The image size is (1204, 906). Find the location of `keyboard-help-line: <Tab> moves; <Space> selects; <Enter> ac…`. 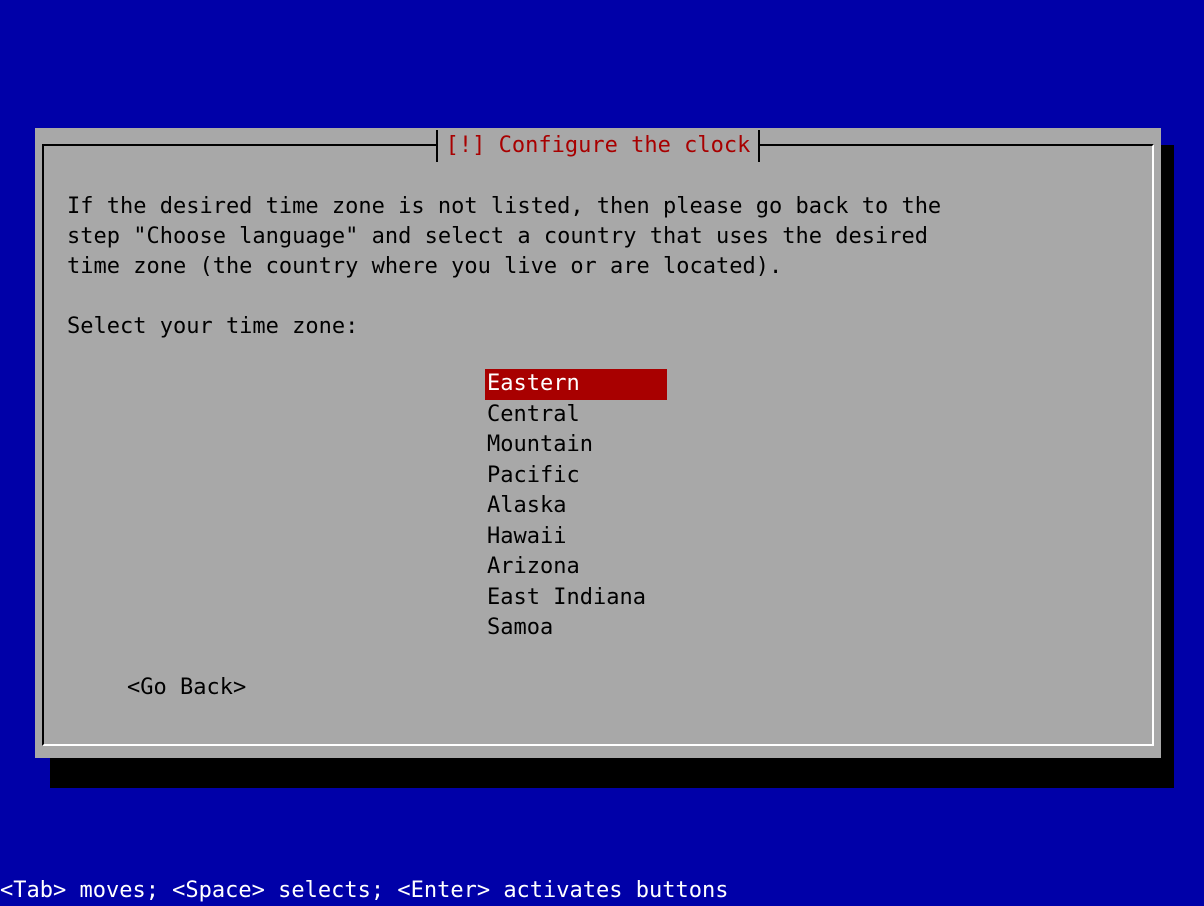

keyboard-help-line: <Tab> moves; <Space> selects; <Enter> ac… is located at coordinates (364, 890).